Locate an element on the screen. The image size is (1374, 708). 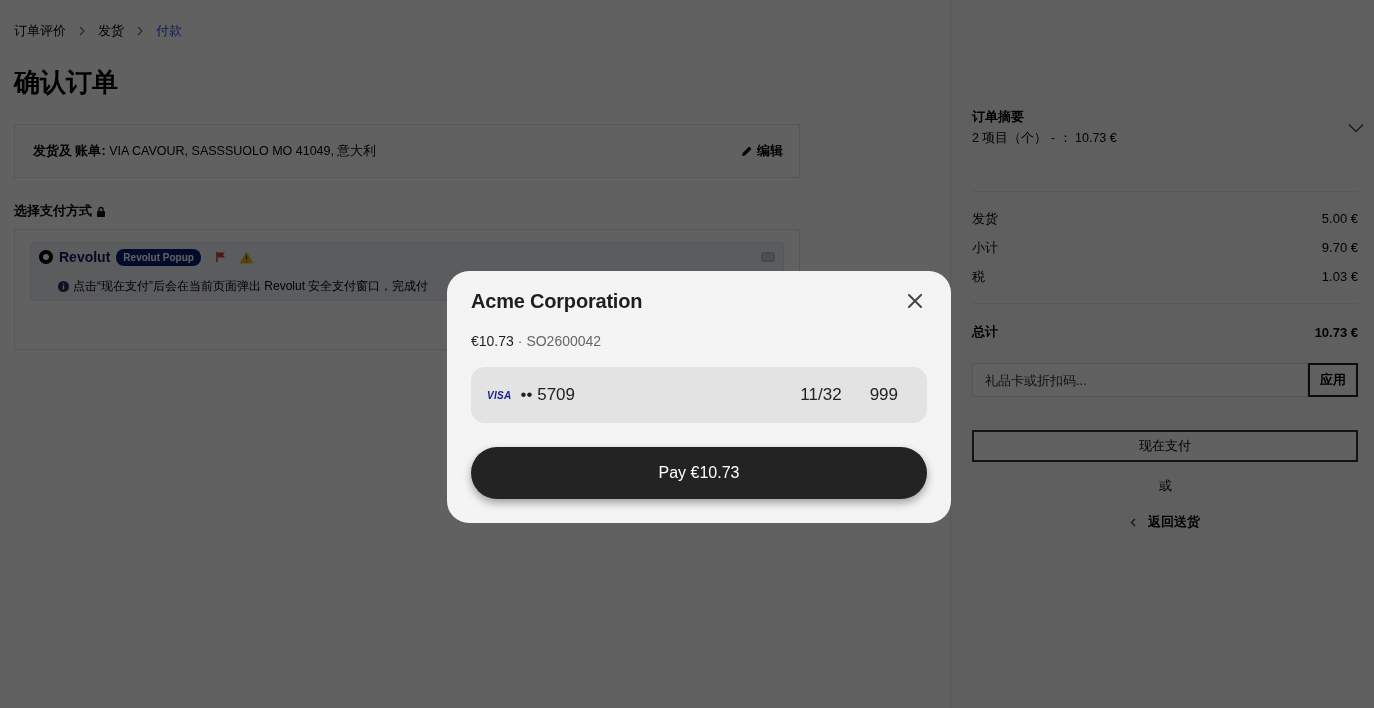
total-label: 总计 is located at coordinates (985, 332).